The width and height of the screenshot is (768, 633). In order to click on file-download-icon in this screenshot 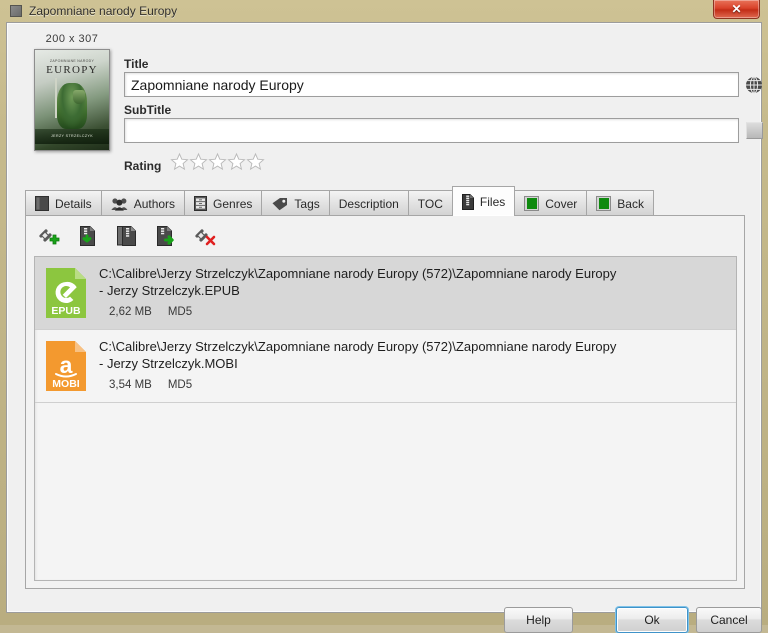, I will do `click(87, 236)`.